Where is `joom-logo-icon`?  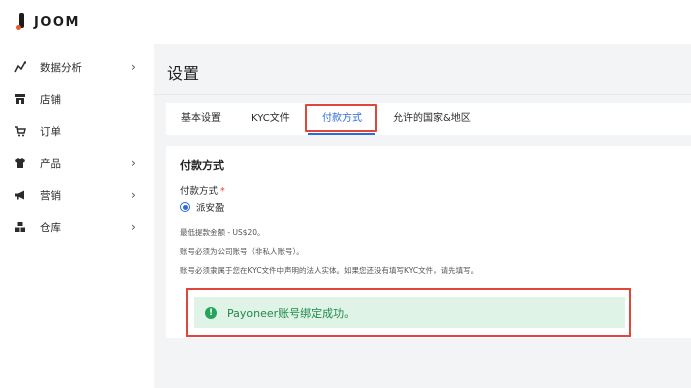
joom-logo-icon is located at coordinates (20, 22).